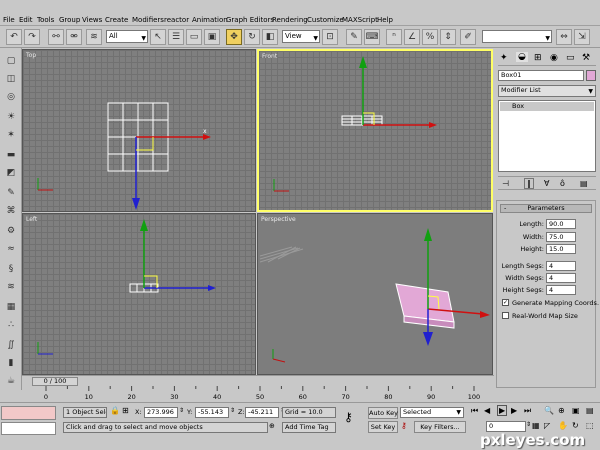 The width and height of the screenshot is (600, 450). What do you see at coordinates (561, 410) in the screenshot?
I see `zoom-all-icon: ⊕` at bounding box center [561, 410].